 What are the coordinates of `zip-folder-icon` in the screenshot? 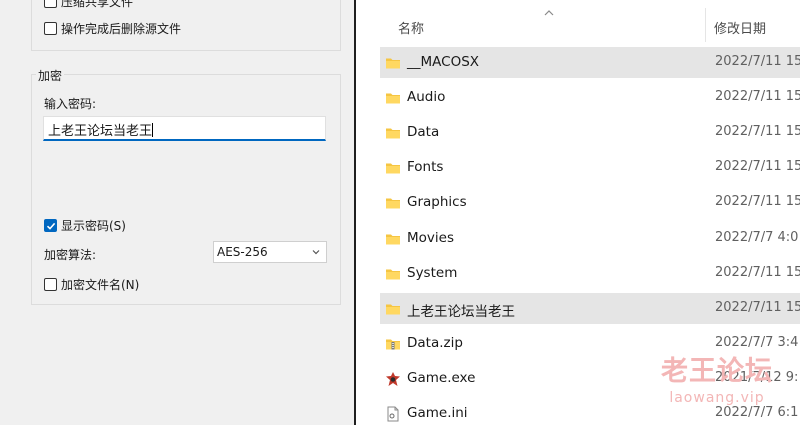 It's located at (393, 344).